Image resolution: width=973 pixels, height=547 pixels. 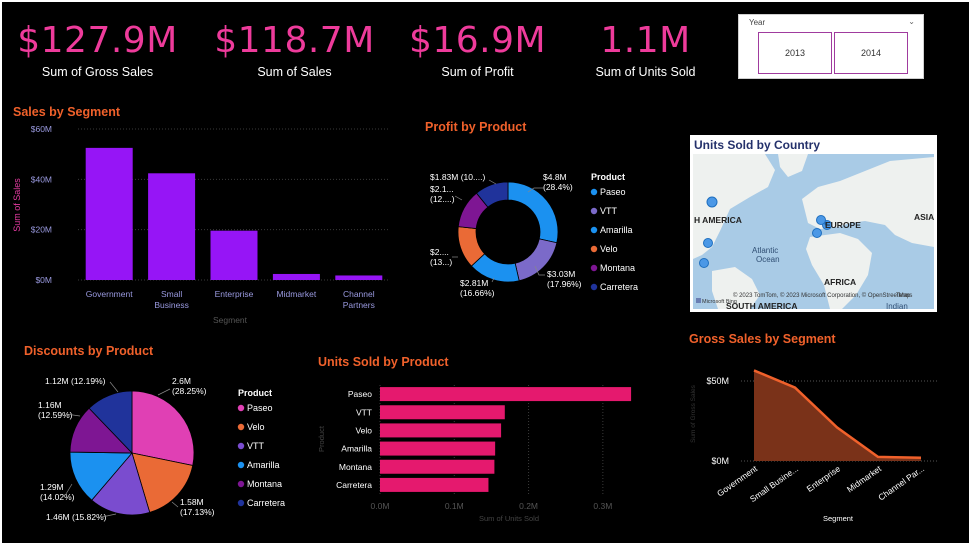 I want to click on y-tick-label: $40M, so click(x=41, y=179).